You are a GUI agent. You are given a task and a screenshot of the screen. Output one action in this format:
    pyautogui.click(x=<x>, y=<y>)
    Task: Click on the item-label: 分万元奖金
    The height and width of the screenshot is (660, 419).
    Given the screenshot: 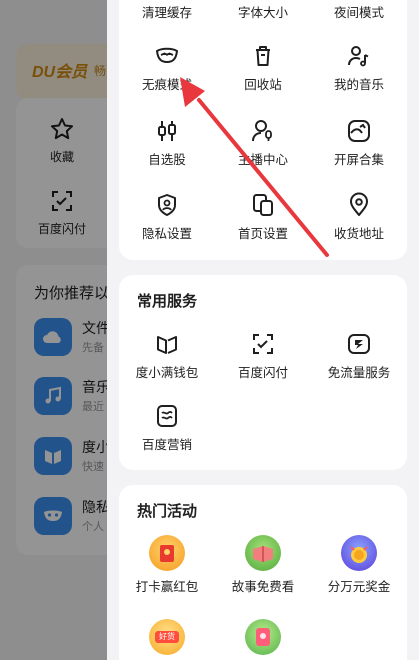 What is the action you would take?
    pyautogui.click(x=359, y=586)
    